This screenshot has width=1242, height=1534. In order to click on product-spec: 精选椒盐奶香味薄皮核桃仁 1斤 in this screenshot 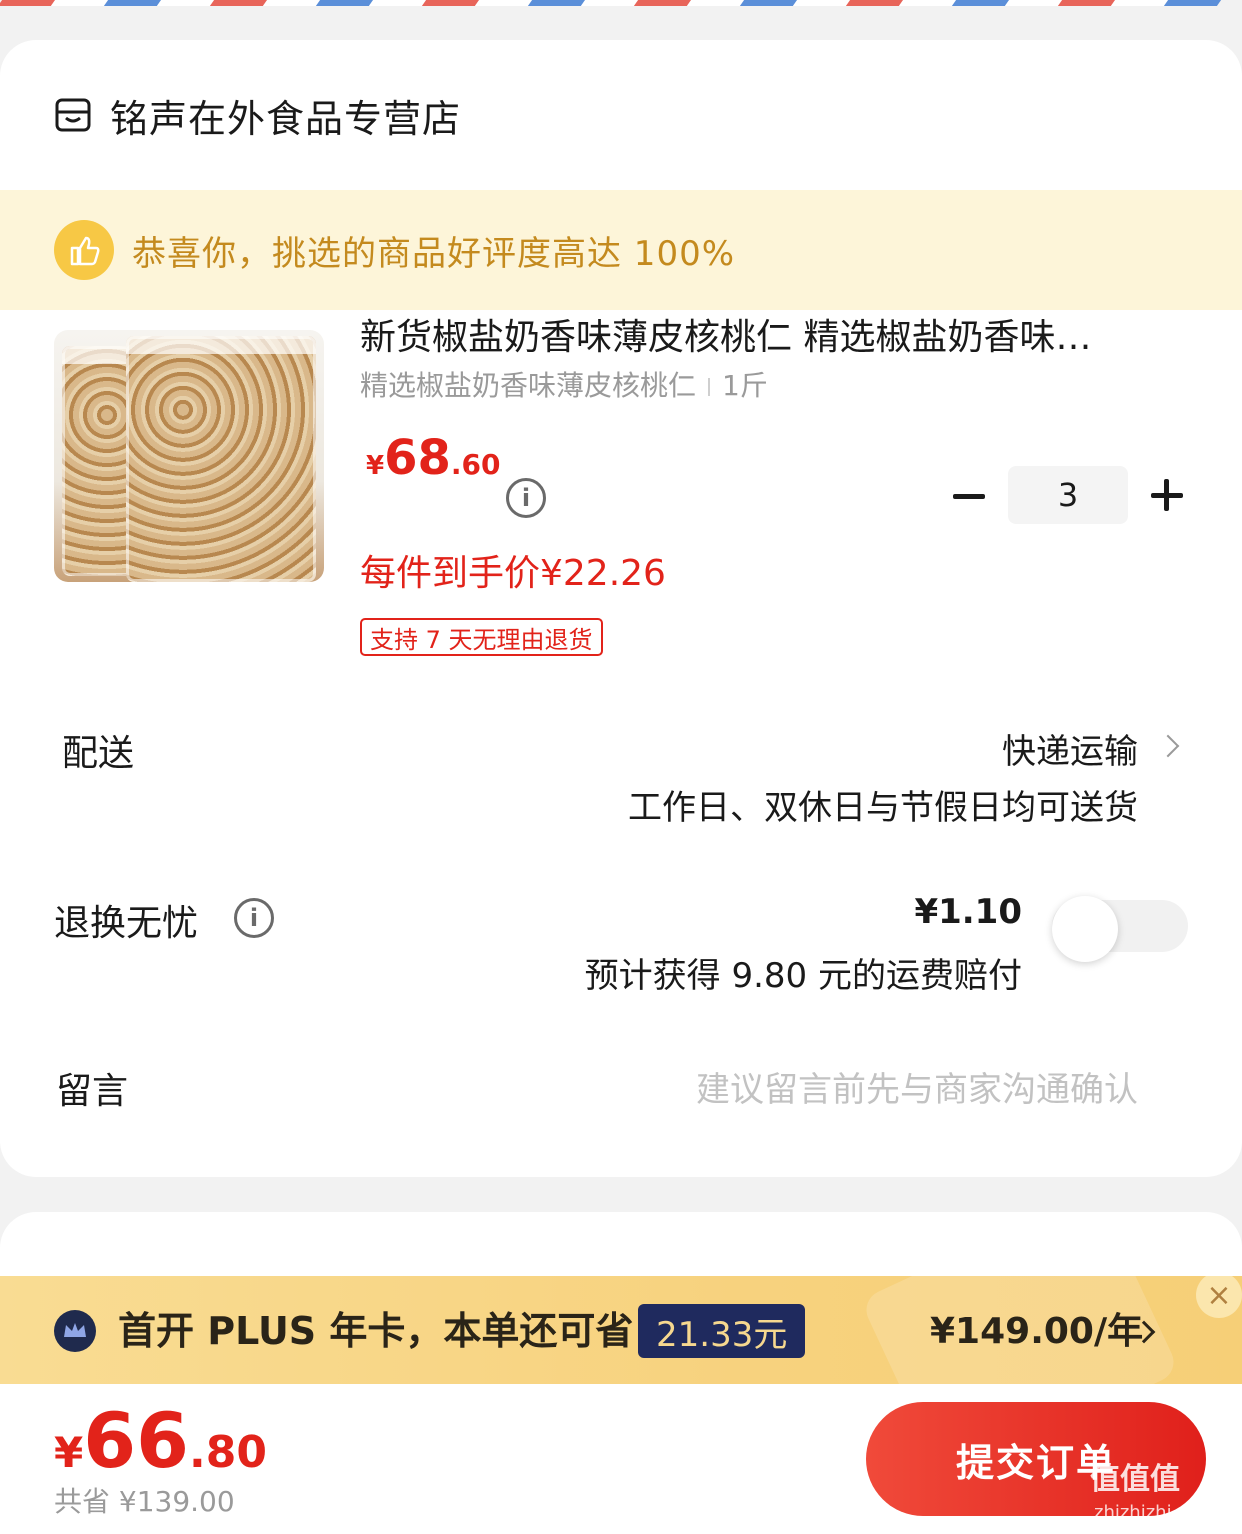, I will do `click(564, 384)`.